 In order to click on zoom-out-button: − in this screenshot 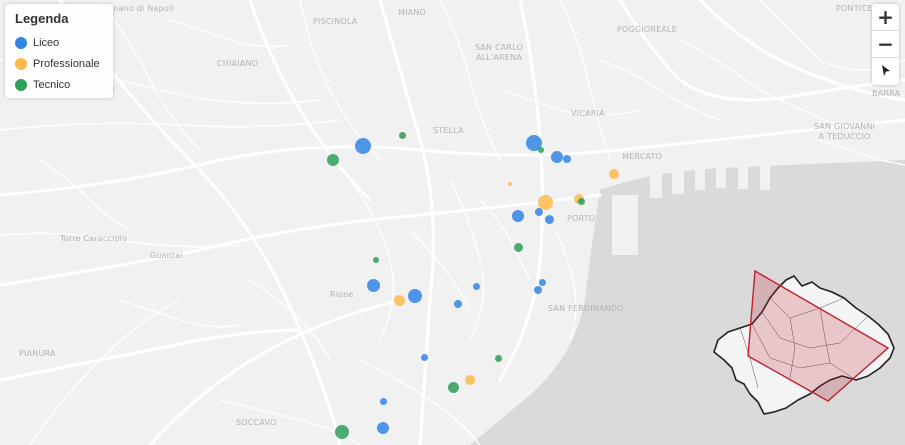, I will do `click(885, 44)`.